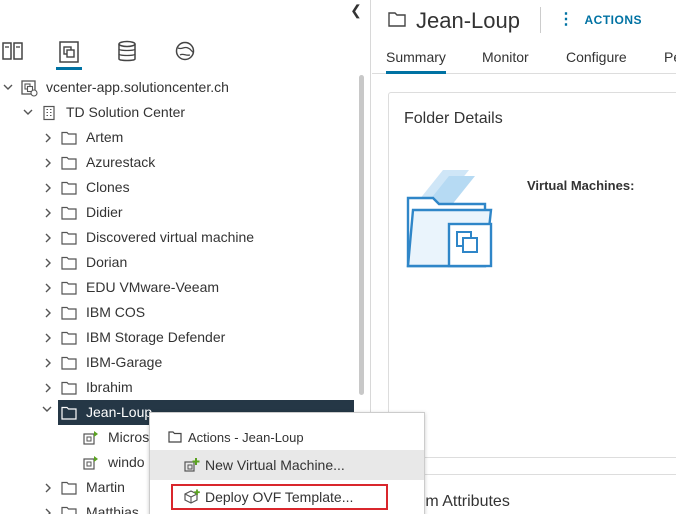  What do you see at coordinates (170, 237) in the screenshot?
I see `tree-item-label: Discovered virtual machine` at bounding box center [170, 237].